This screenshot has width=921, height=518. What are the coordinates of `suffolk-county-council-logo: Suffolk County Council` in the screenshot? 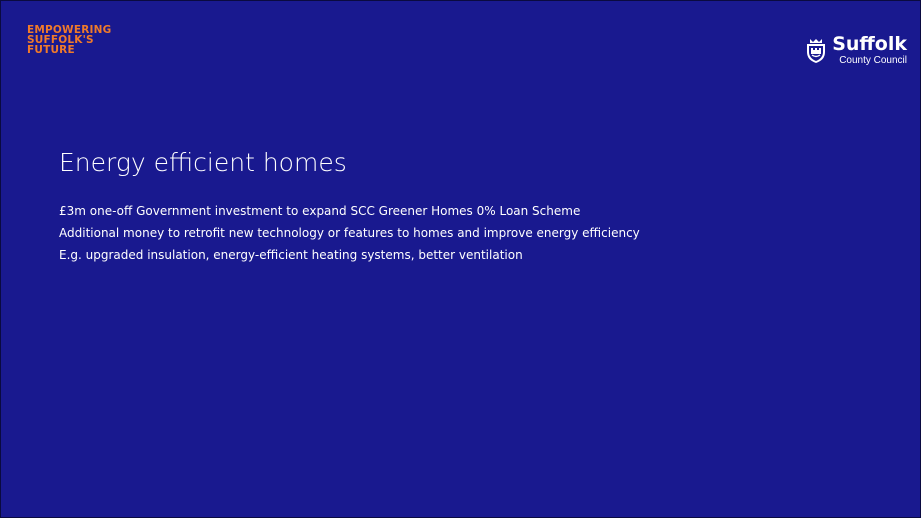 It's located at (856, 50).